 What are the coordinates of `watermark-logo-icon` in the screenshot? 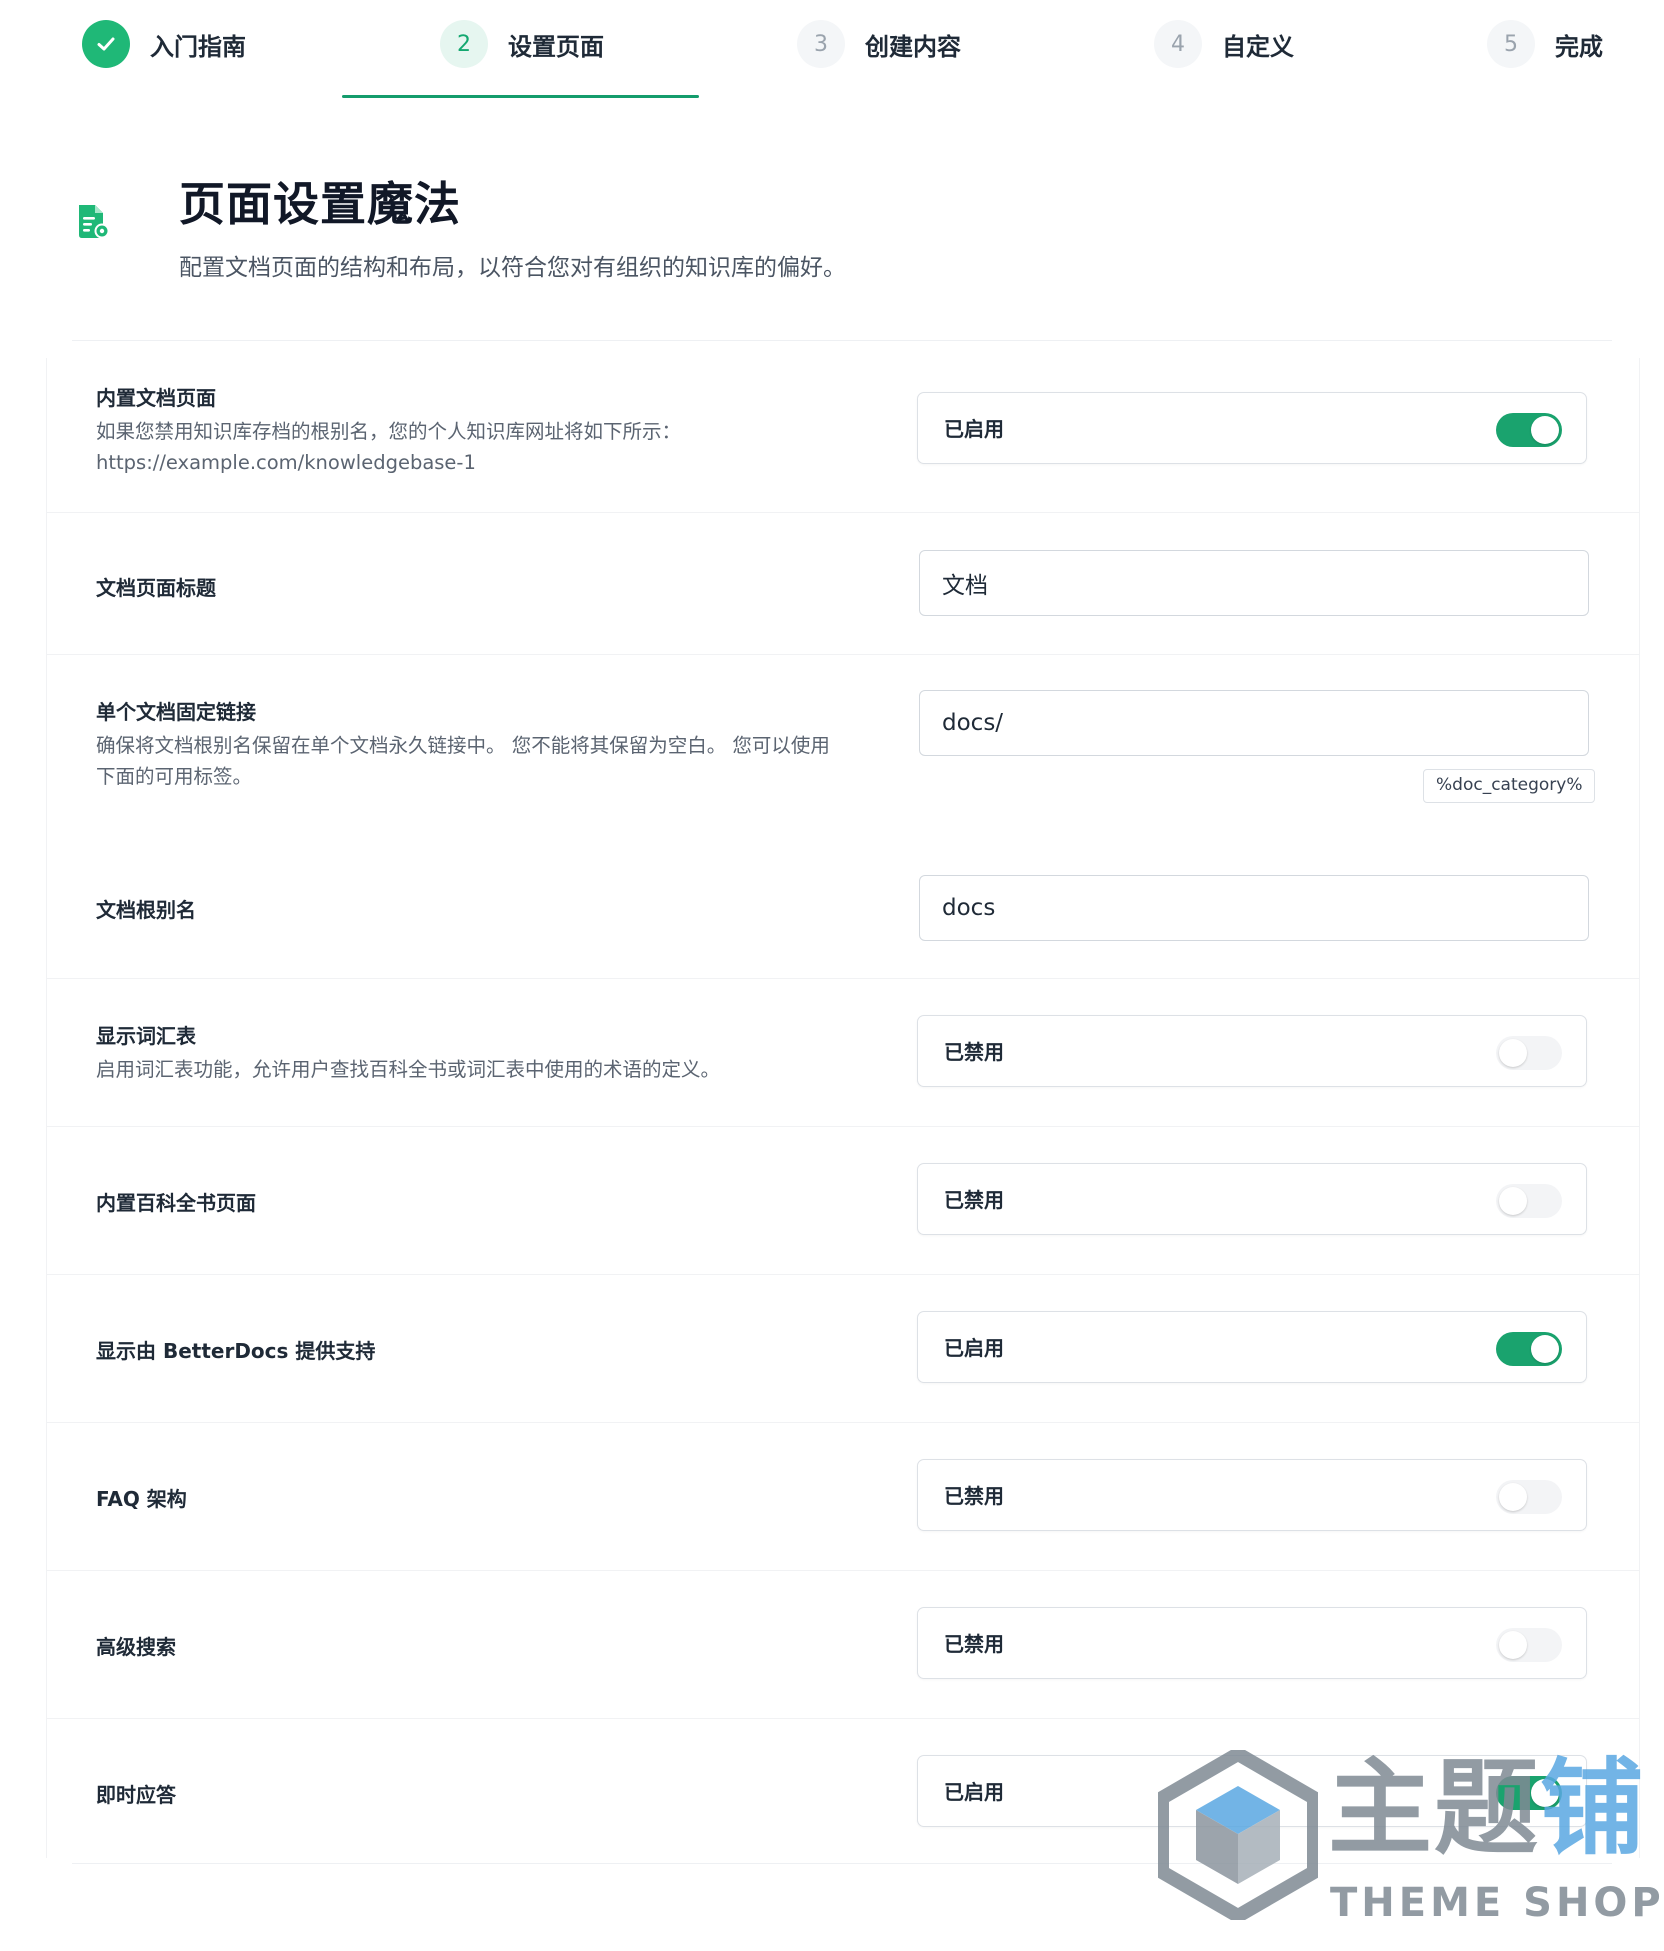 It's located at (1238, 1835).